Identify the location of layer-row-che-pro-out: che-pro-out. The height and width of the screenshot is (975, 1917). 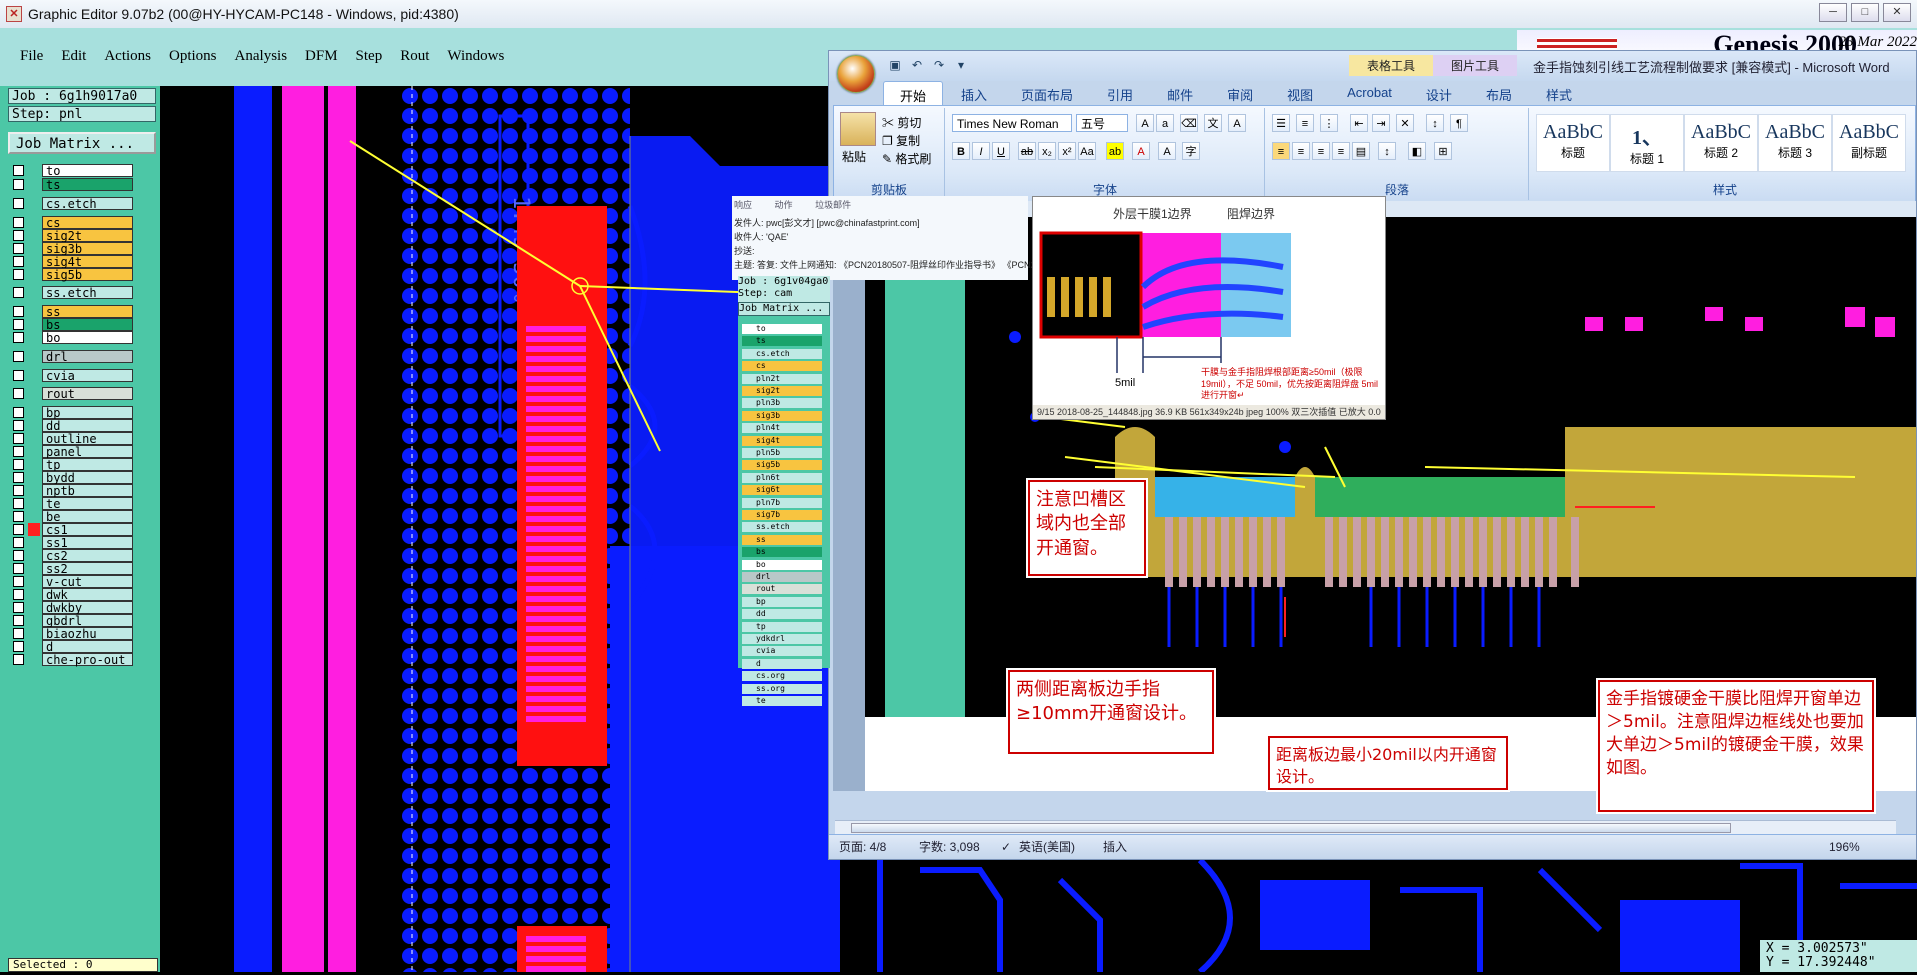
(71, 659).